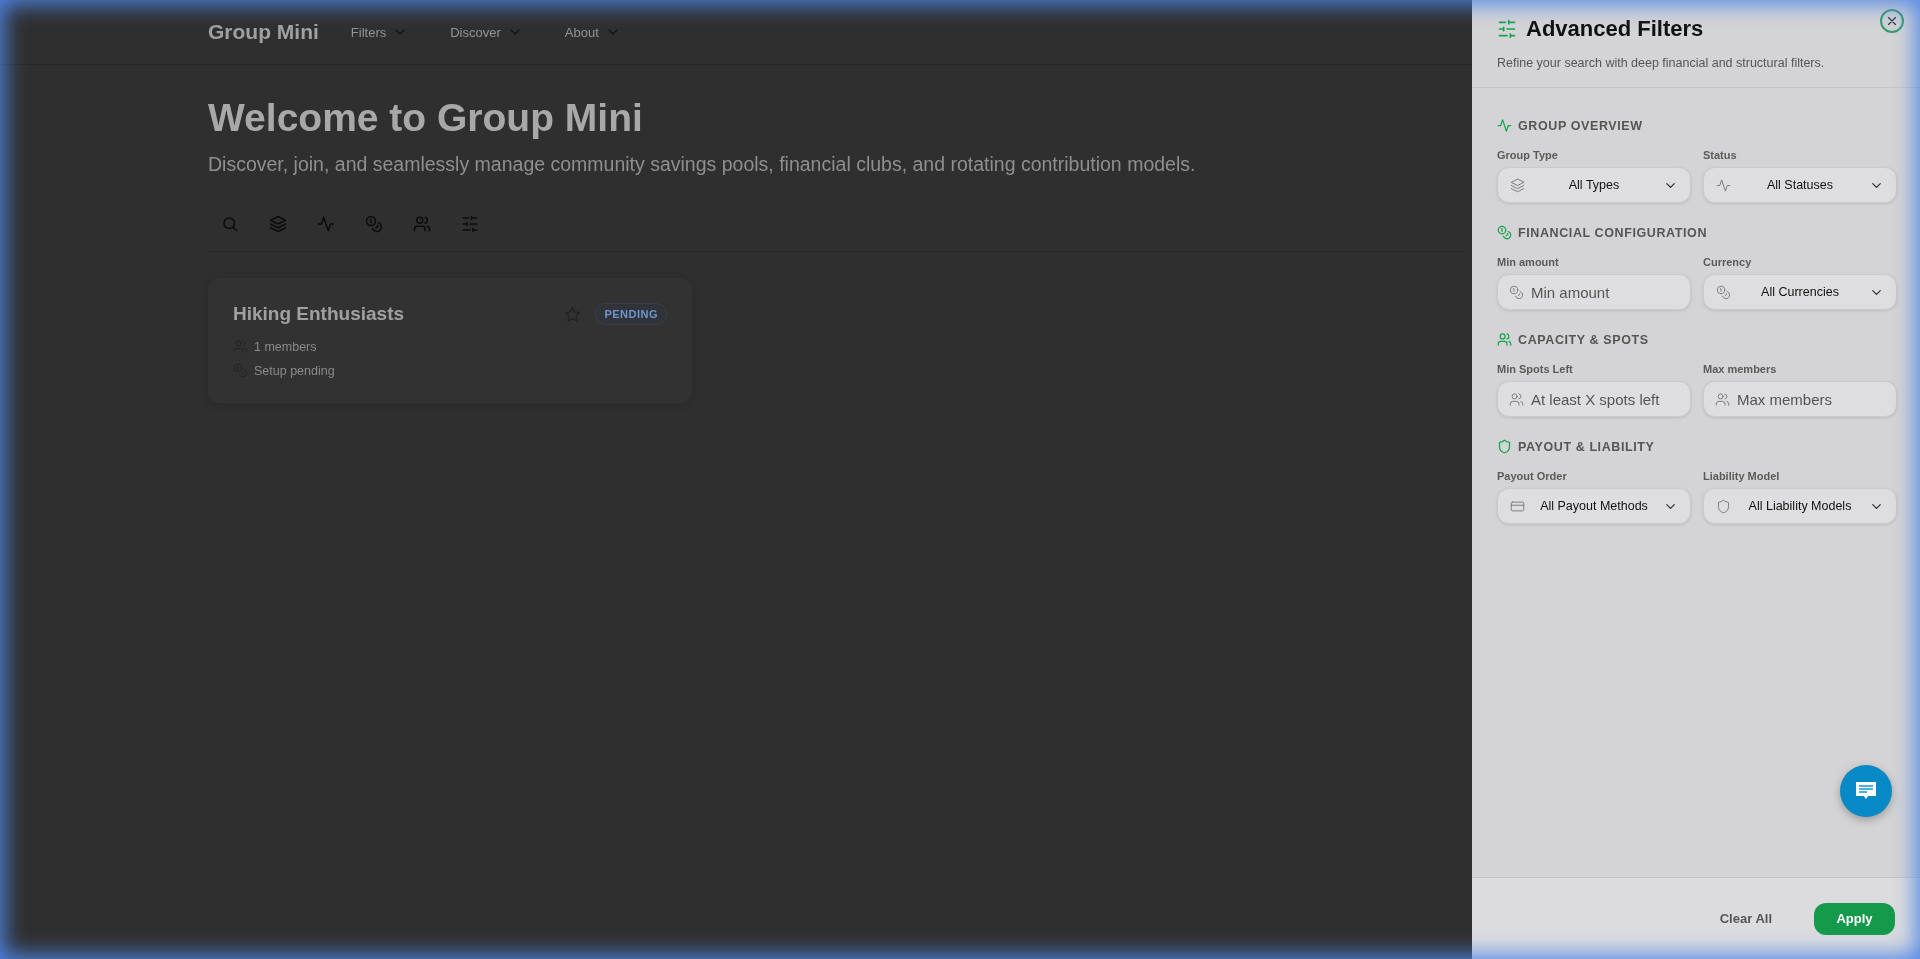 The image size is (1920, 959). What do you see at coordinates (1854, 918) in the screenshot?
I see `apply-button: Apply` at bounding box center [1854, 918].